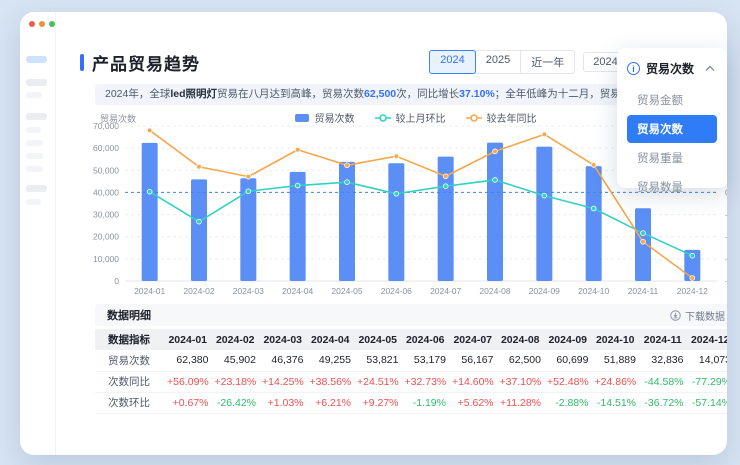 This screenshot has width=740, height=465. What do you see at coordinates (452, 62) in the screenshot?
I see `year-tab-2024: 2024` at bounding box center [452, 62].